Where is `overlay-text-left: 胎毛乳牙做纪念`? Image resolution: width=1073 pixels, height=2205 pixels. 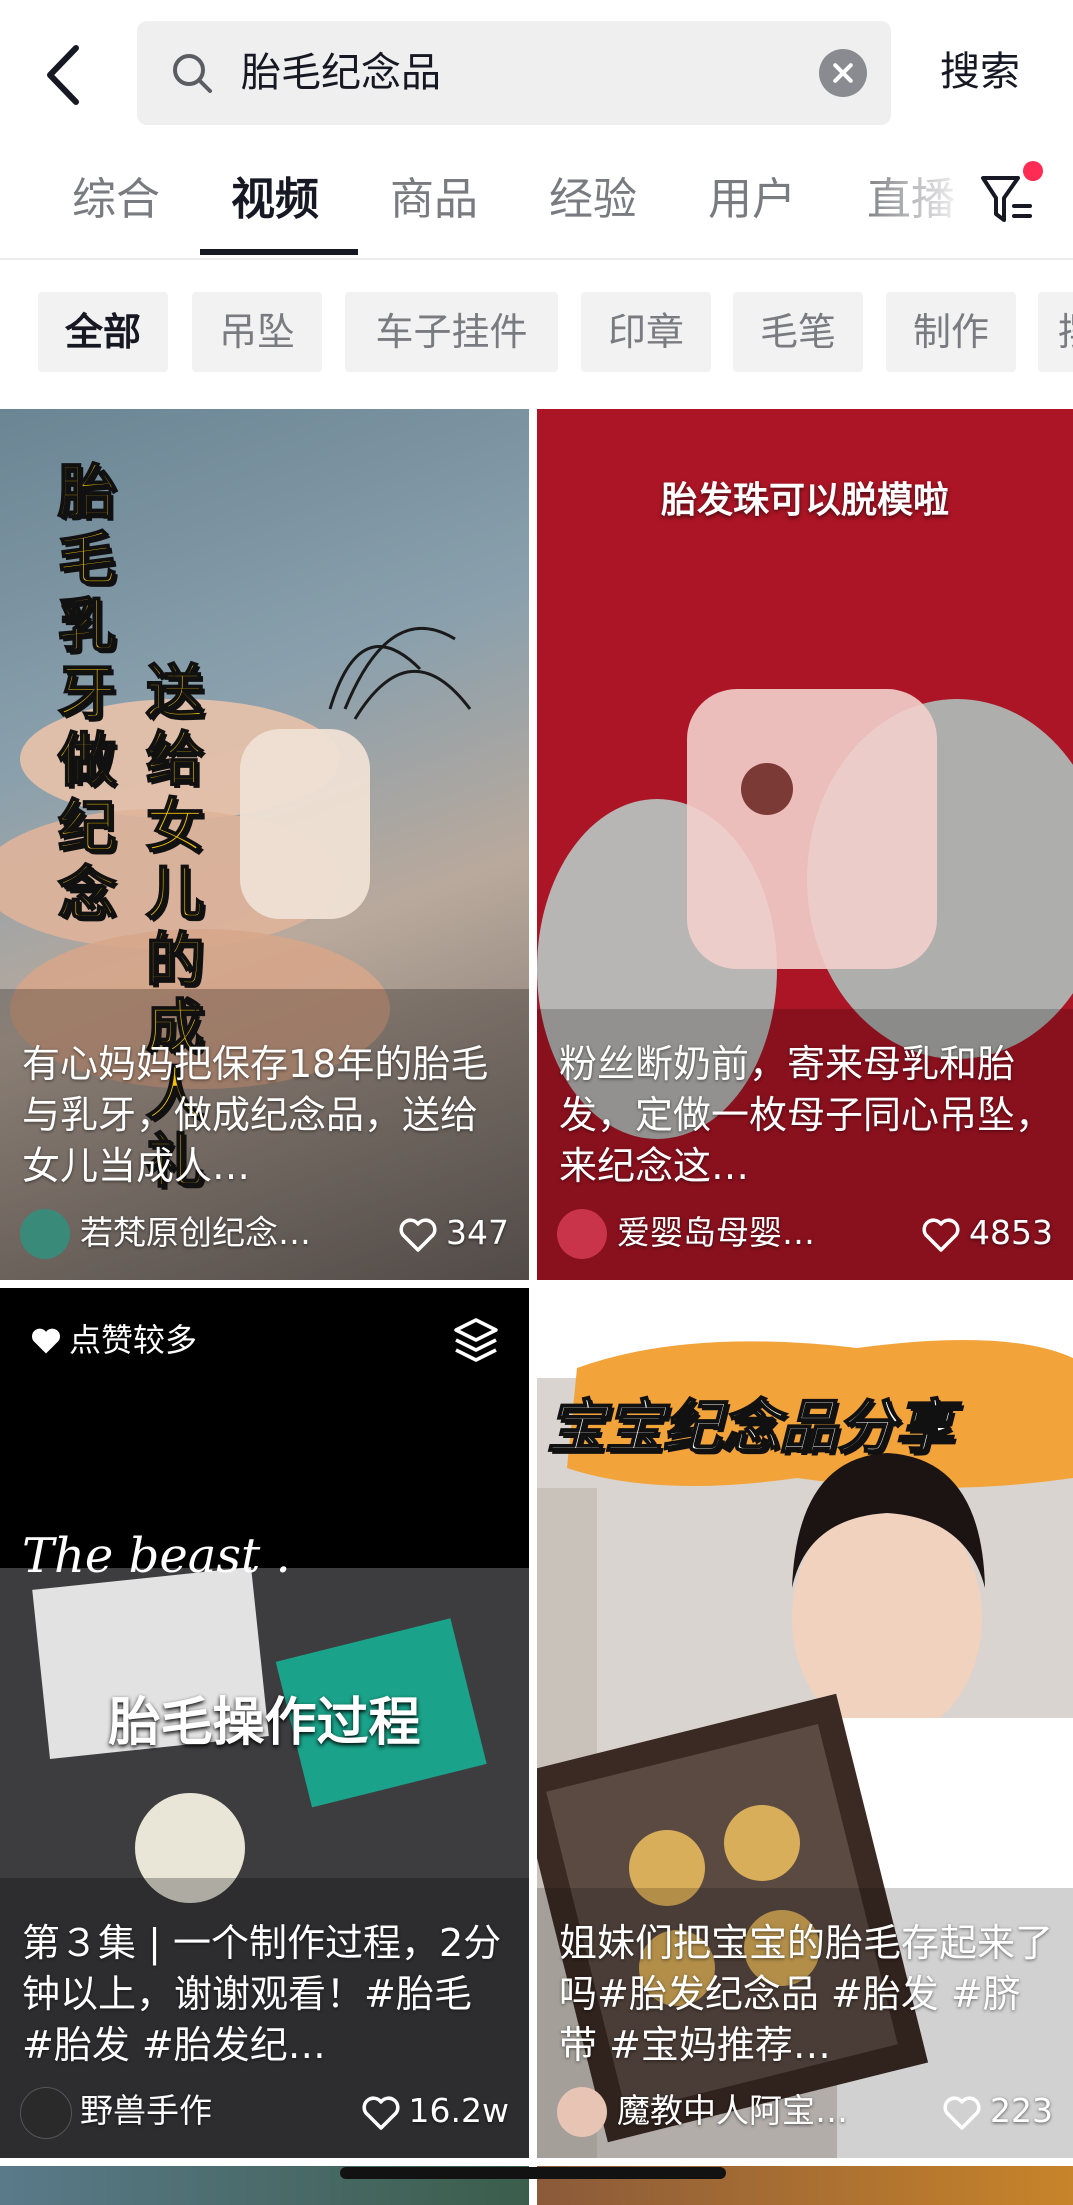 overlay-text-left: 胎毛乳牙做纪念 is located at coordinates (87, 693).